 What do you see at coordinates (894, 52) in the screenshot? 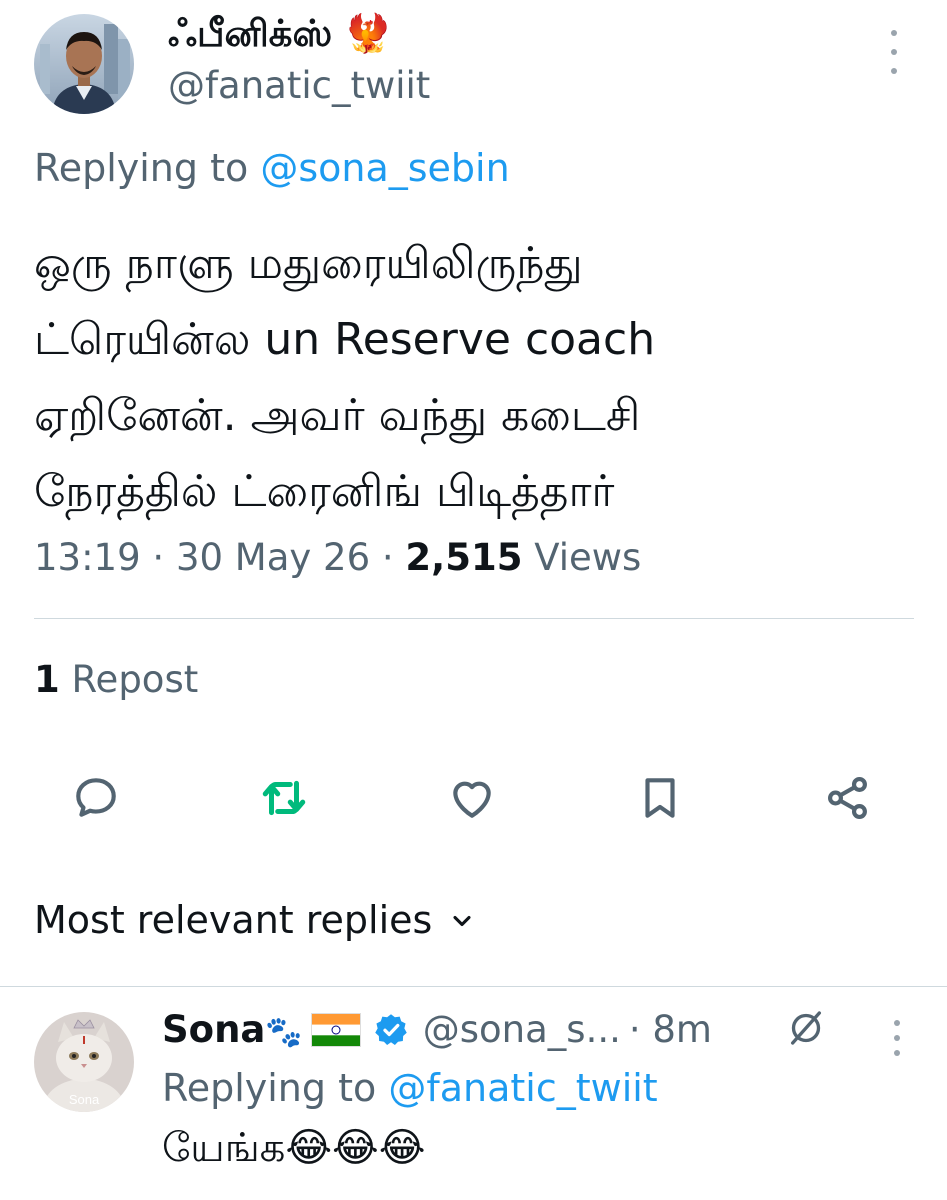
I see `more-options-icon` at bounding box center [894, 52].